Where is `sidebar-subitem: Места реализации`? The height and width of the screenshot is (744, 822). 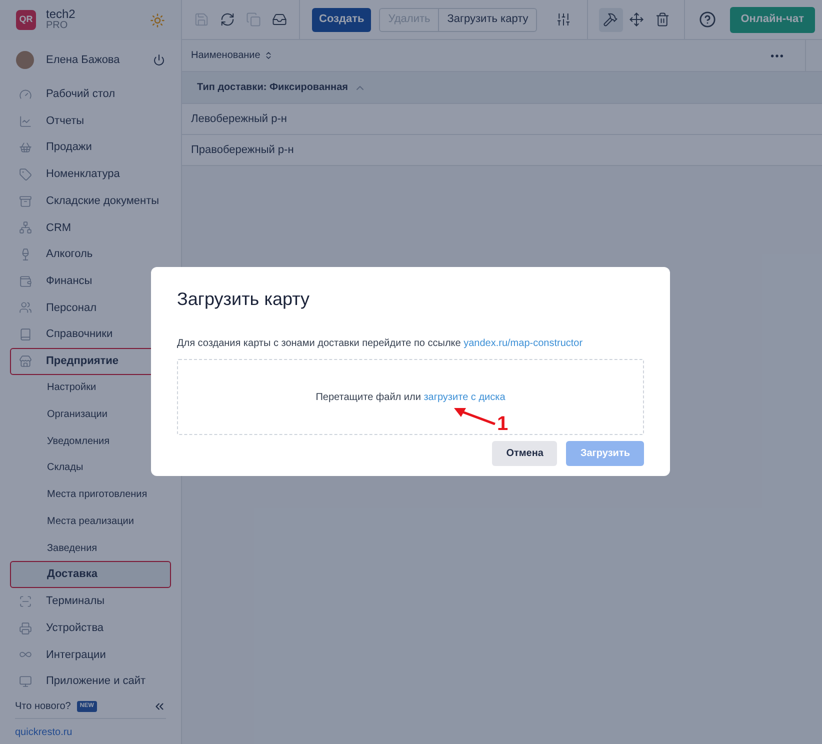 sidebar-subitem: Места реализации is located at coordinates (90, 521).